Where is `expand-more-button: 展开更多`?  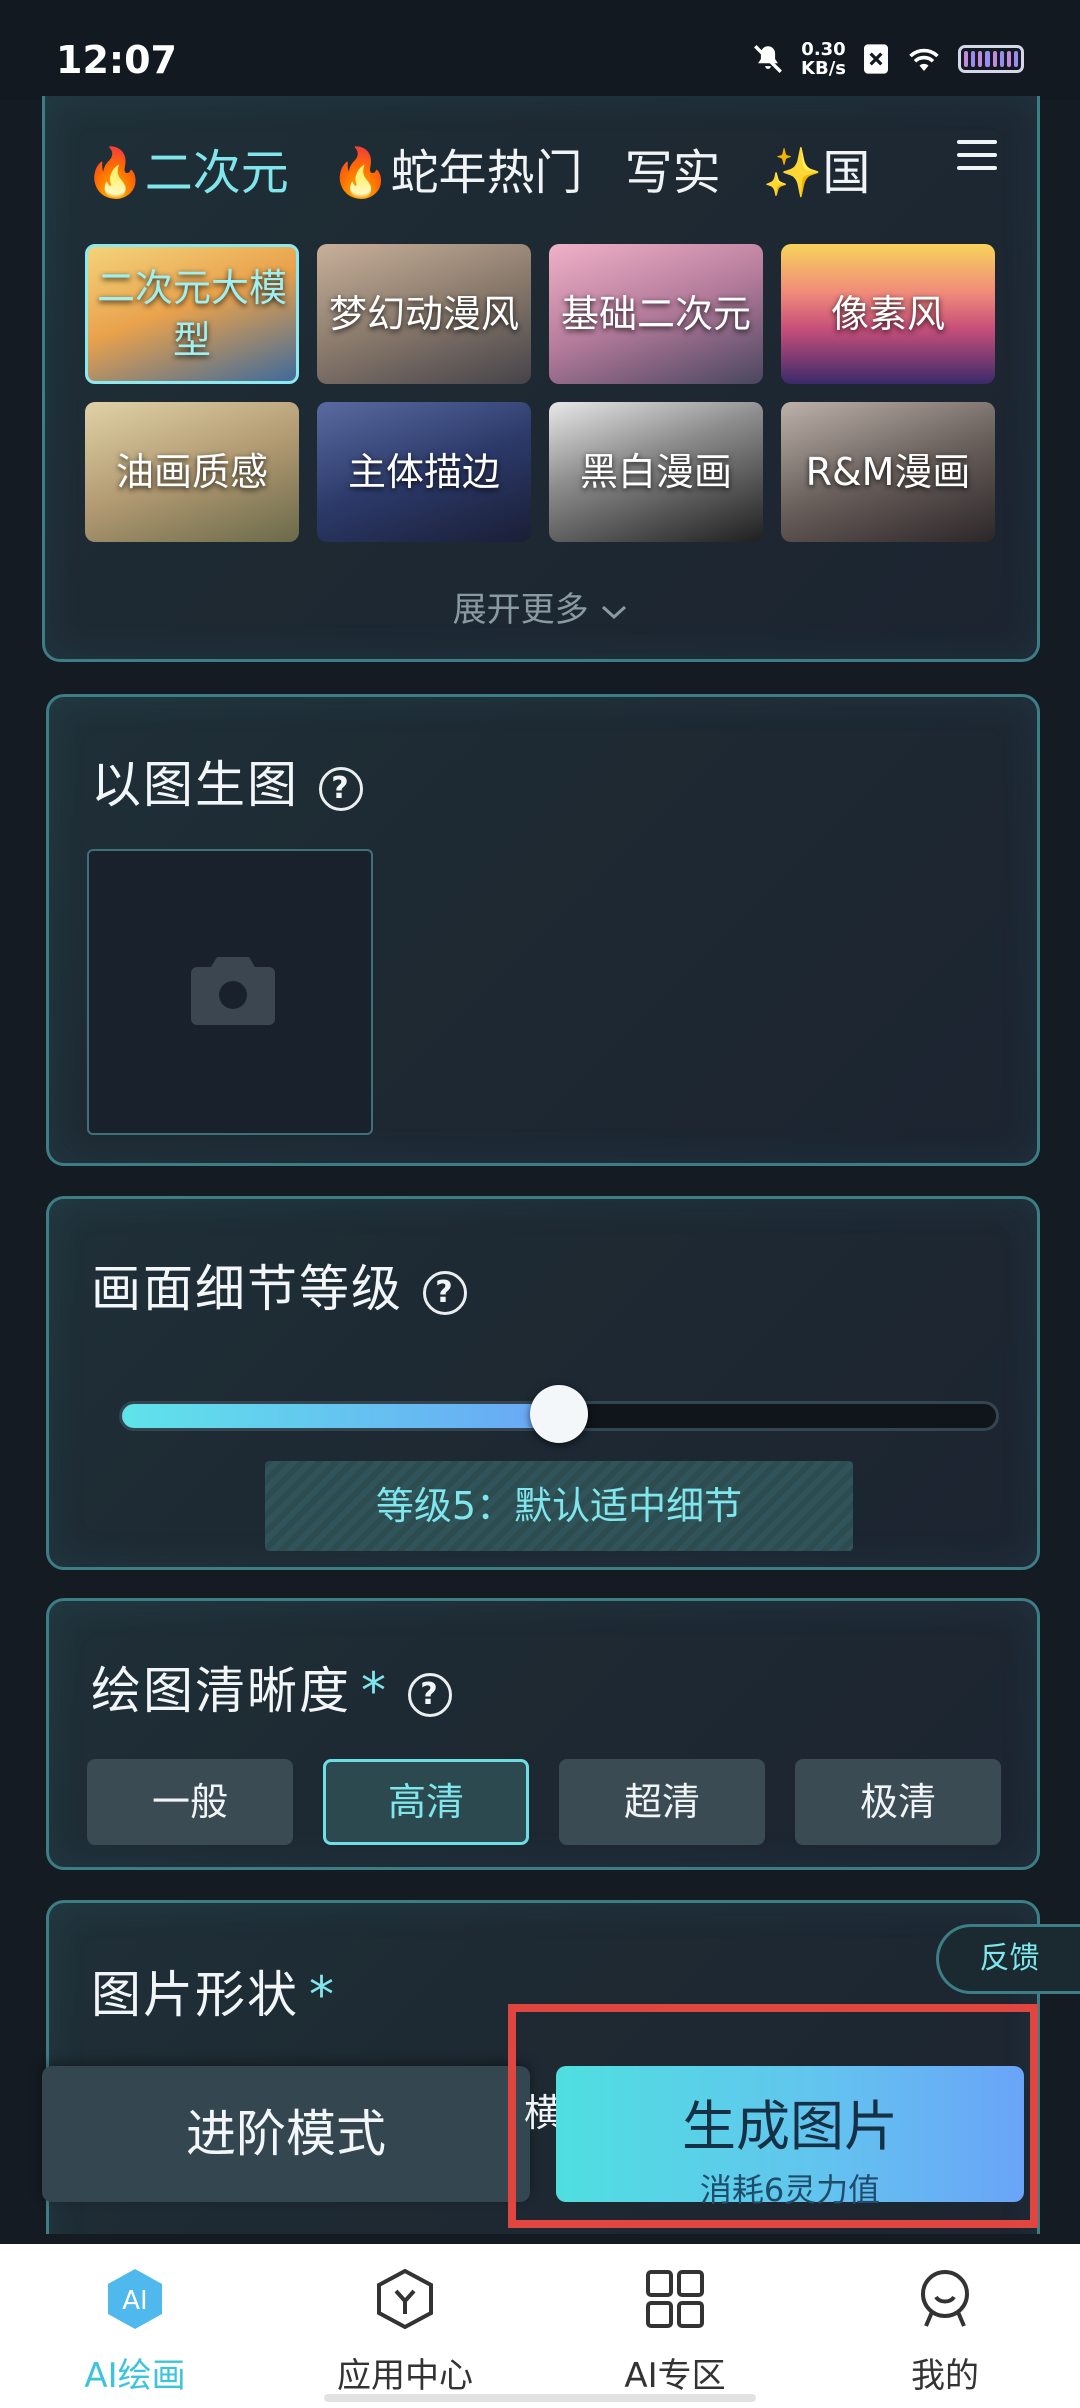 expand-more-button: 展开更多 is located at coordinates (541, 606).